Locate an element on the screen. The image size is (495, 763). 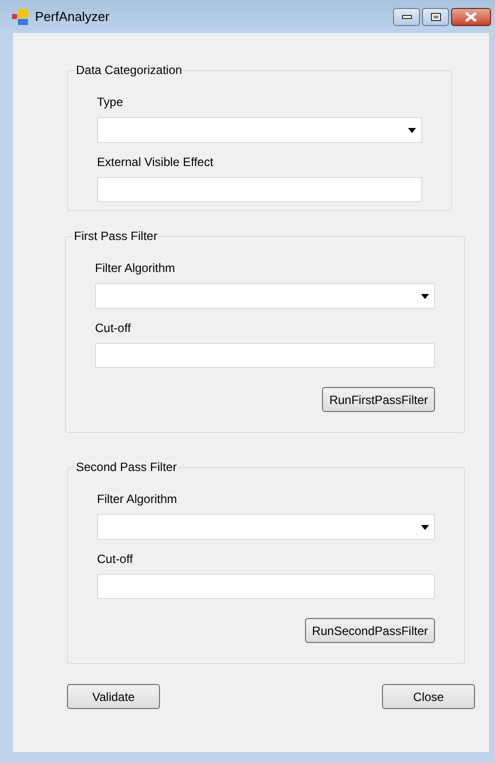
run-filter-button: RunFirstPassFilter is located at coordinates (378, 399).